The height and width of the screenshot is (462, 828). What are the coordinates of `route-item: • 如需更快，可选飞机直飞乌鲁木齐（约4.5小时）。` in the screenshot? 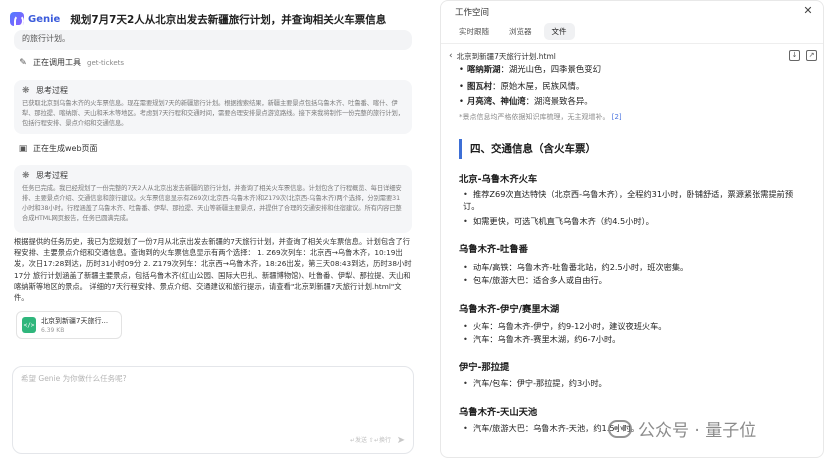 It's located at (558, 221).